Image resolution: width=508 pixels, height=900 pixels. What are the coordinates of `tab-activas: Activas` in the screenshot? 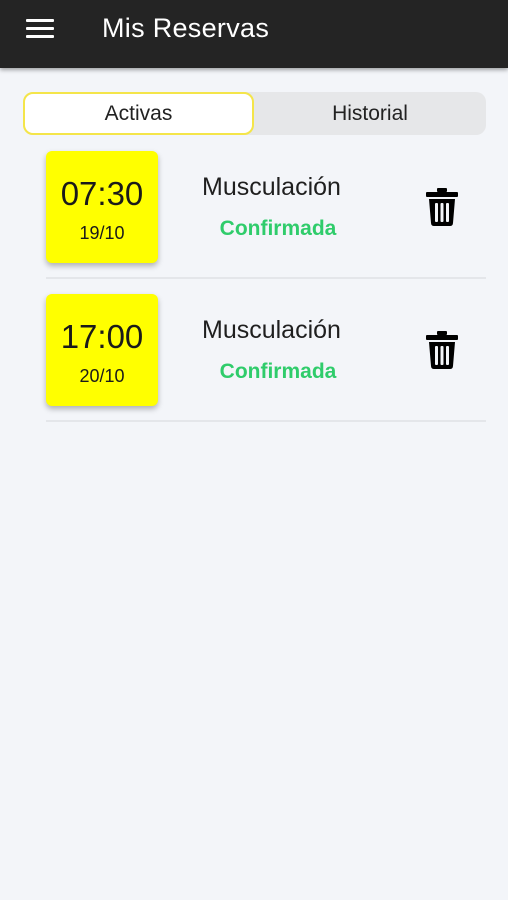 It's located at (138, 113).